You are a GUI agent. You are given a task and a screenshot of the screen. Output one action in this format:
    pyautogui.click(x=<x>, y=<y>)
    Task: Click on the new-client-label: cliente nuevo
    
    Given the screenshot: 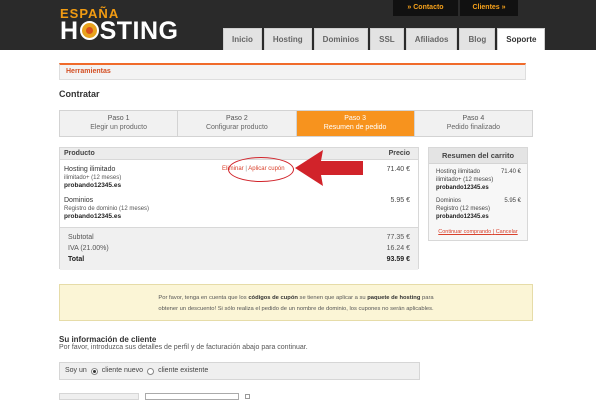 What is the action you would take?
    pyautogui.click(x=122, y=371)
    